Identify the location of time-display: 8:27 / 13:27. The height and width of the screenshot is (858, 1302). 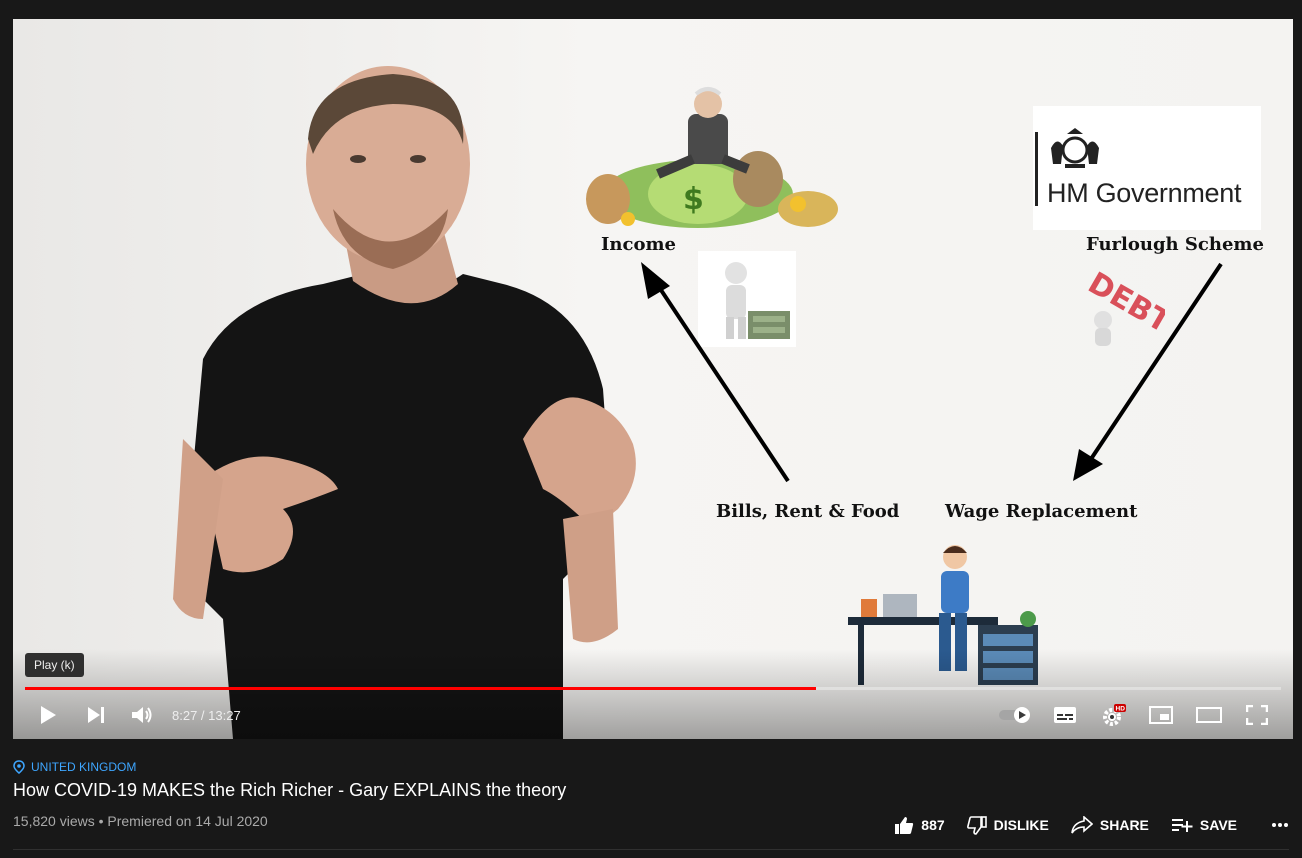
(206, 715).